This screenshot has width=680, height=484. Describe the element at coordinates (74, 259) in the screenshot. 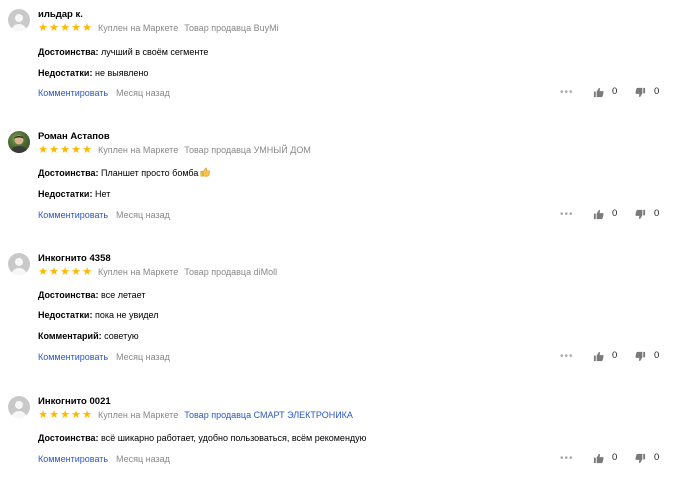

I see `review-author: Инкогнито 4358` at that location.